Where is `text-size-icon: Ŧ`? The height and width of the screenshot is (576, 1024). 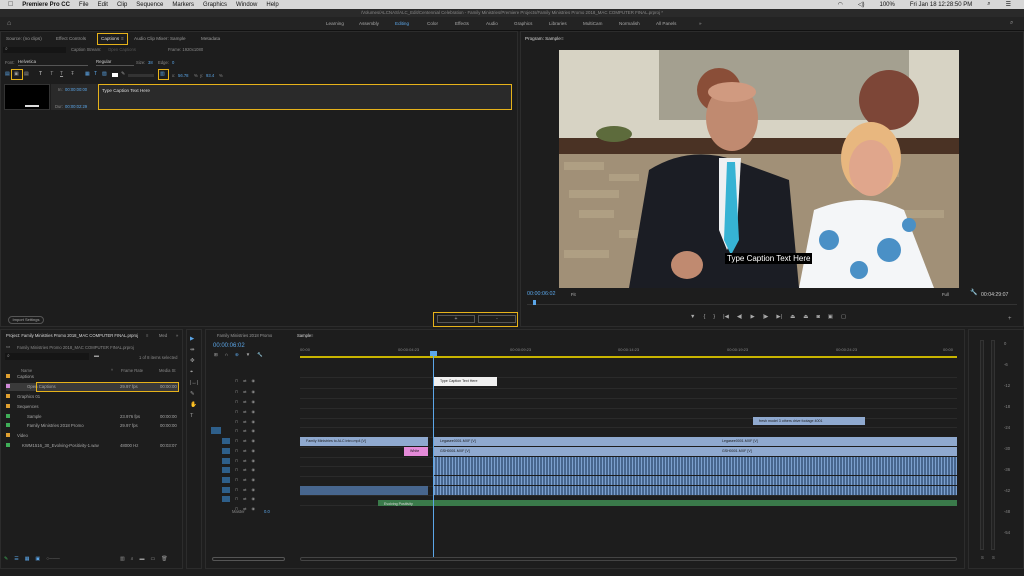
text-size-icon: Ŧ is located at coordinates (72, 74).